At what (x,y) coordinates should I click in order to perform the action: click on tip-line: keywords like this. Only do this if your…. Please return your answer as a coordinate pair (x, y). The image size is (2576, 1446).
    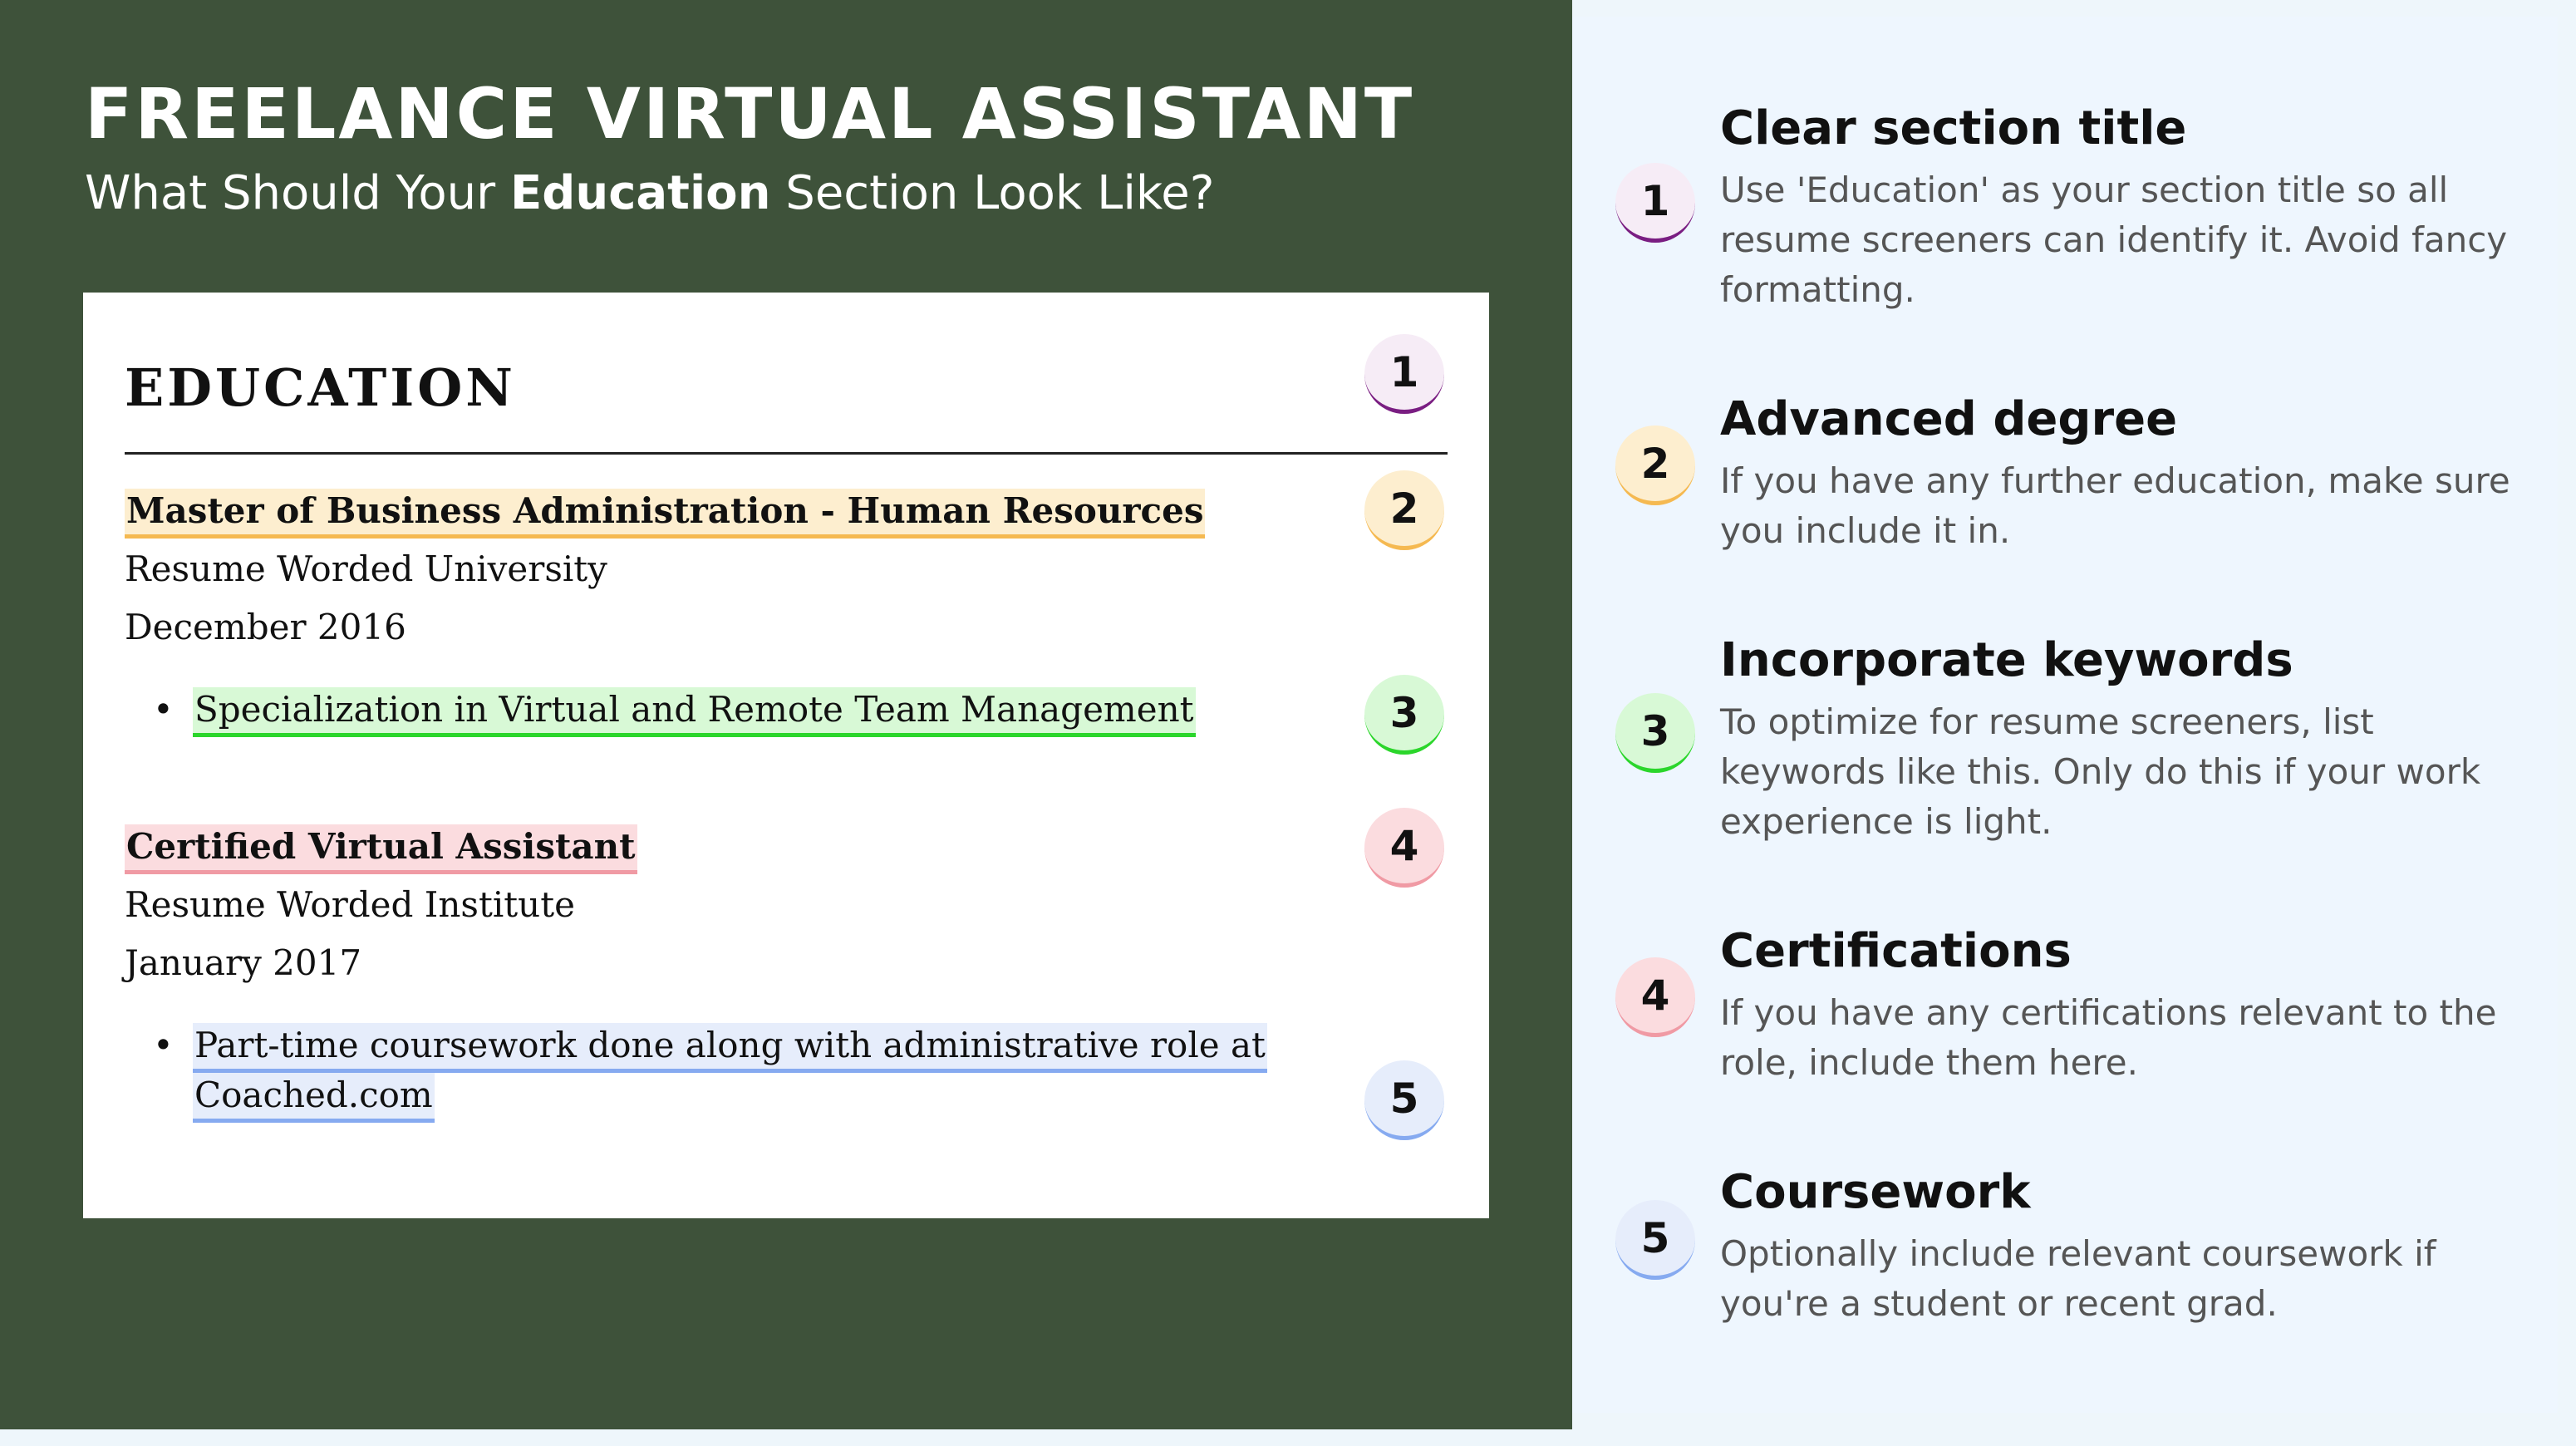
    Looking at the image, I should click on (2100, 771).